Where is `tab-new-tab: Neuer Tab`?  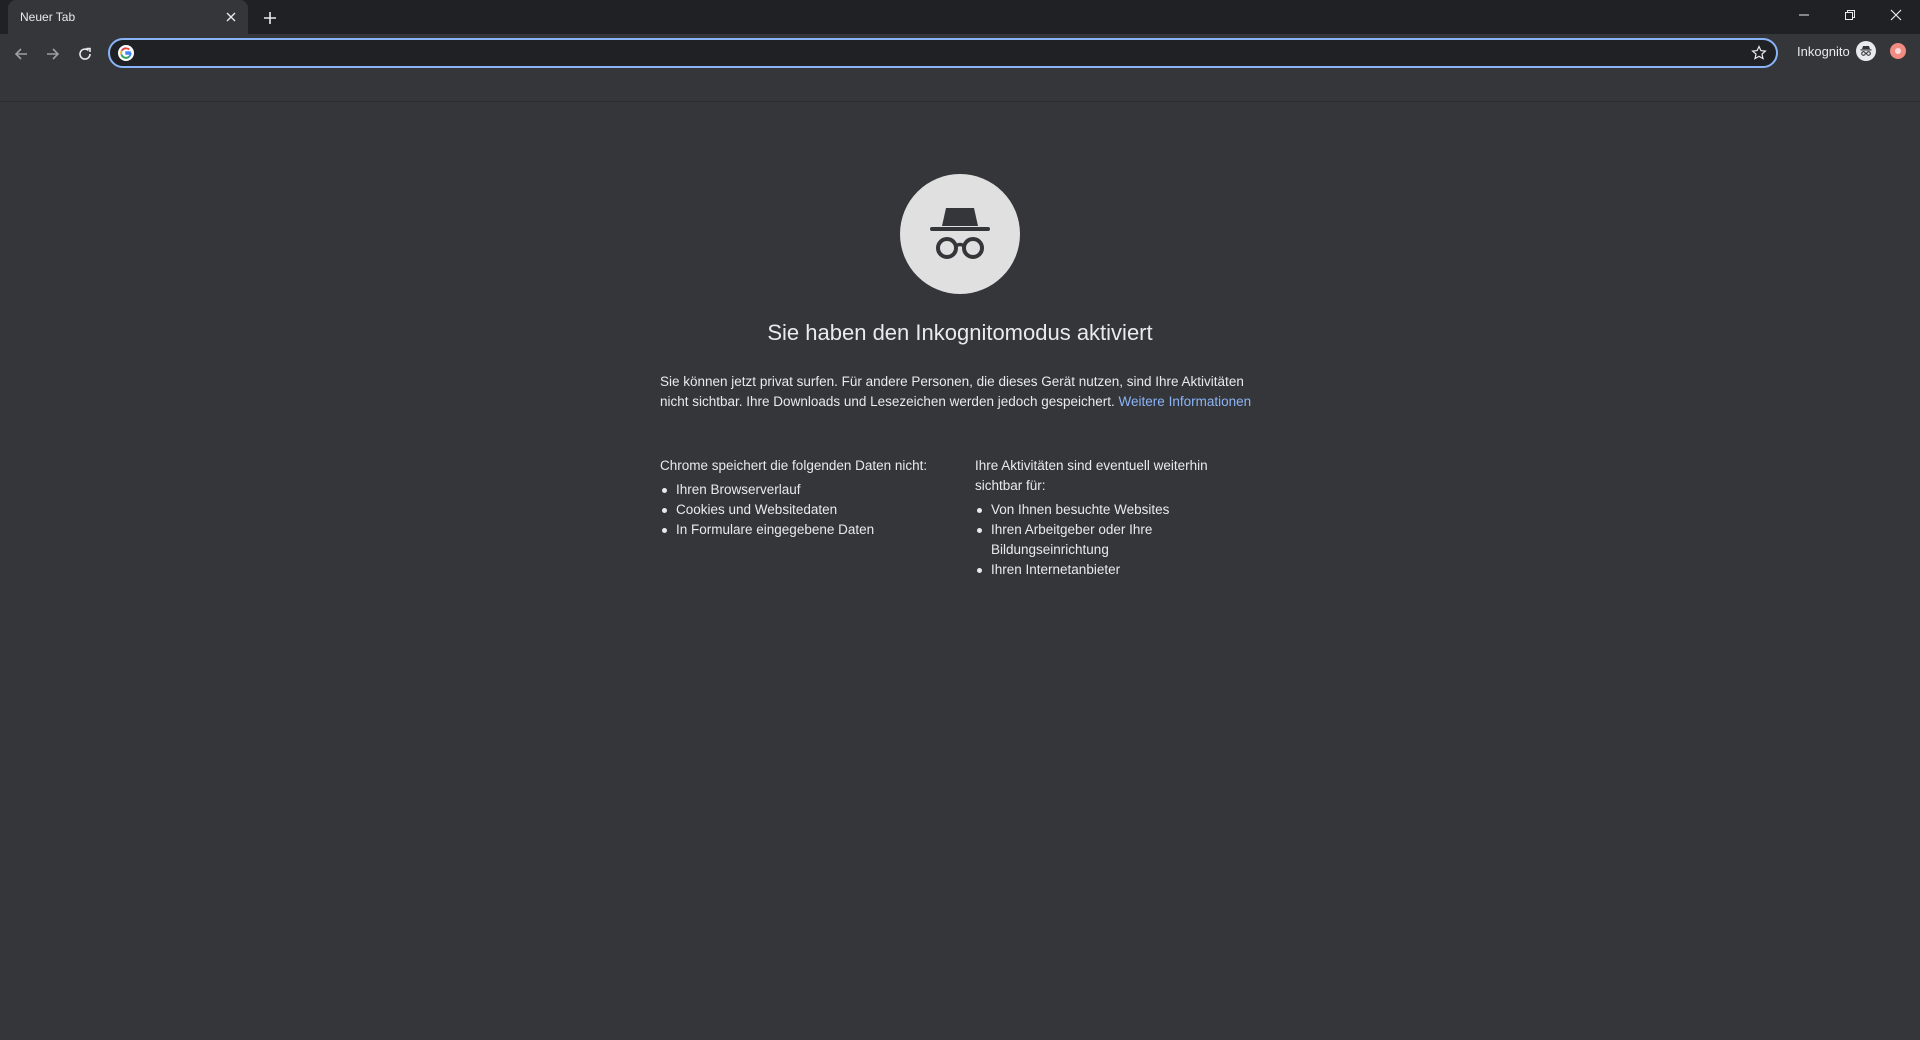
tab-new-tab: Neuer Tab is located at coordinates (128, 17).